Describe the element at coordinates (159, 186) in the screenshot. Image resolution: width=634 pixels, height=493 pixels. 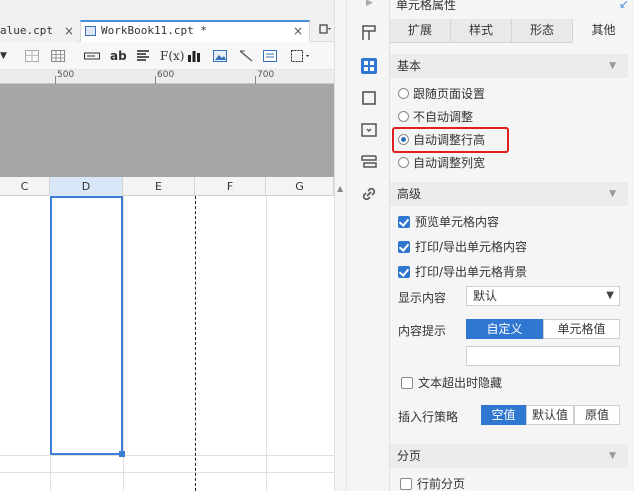
I see `column-header-e: E` at that location.